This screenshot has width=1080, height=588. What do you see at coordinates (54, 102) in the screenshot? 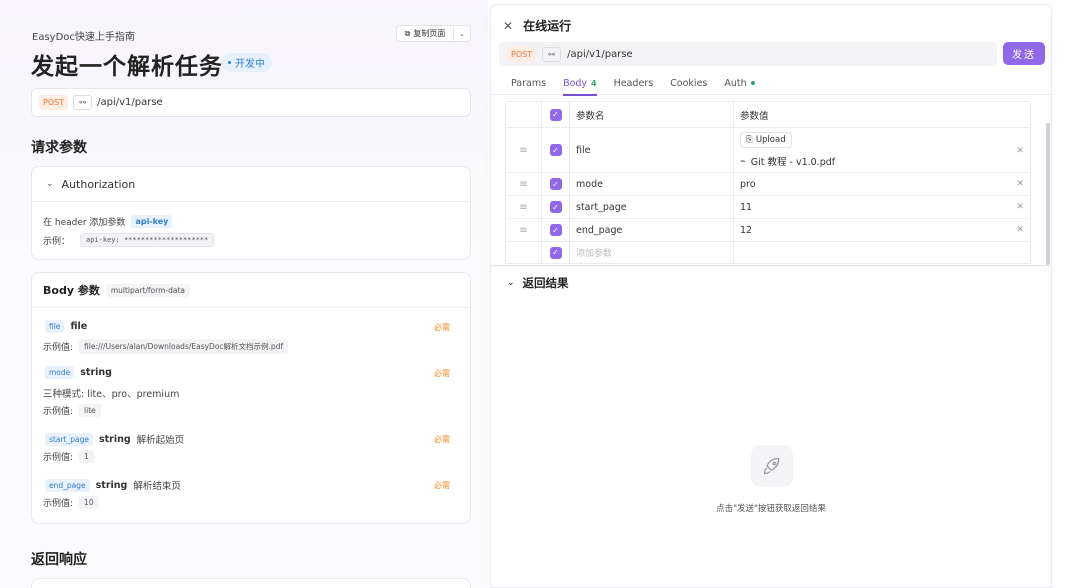
I see `method-badge: POST` at bounding box center [54, 102].